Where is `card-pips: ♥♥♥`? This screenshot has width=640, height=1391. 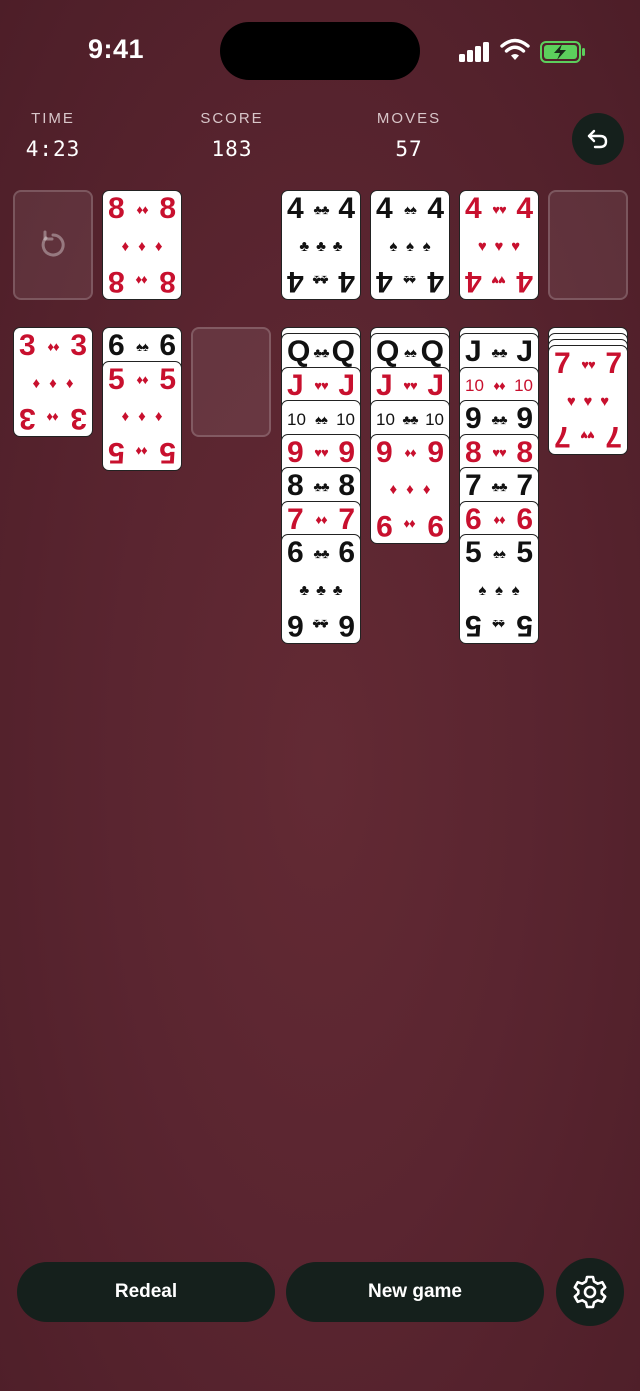 card-pips: ♥♥♥ is located at coordinates (588, 401).